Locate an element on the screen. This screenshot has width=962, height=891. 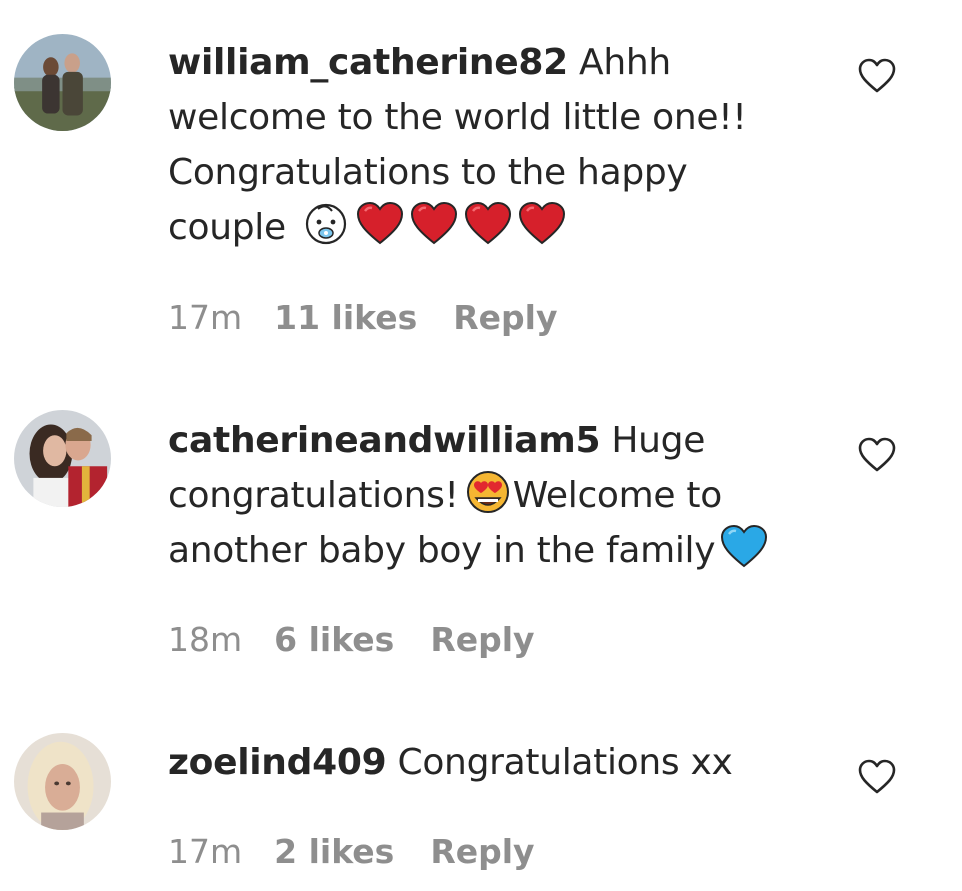
comment-meta: 18m 6 likes Reply is located at coordinates (351, 639).